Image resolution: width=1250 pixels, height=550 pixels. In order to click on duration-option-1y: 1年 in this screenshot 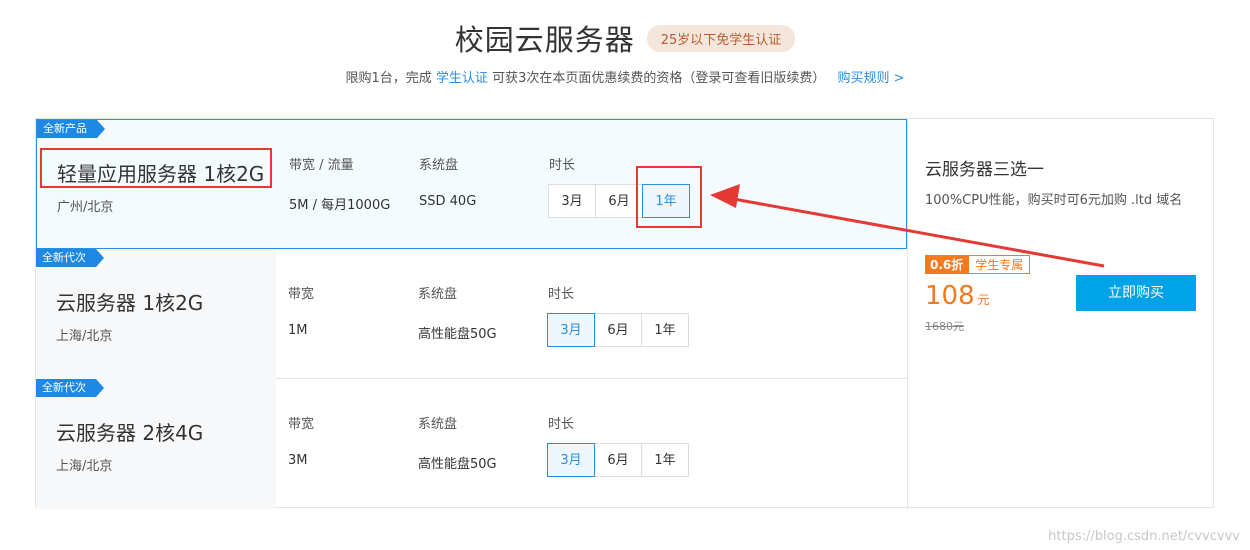, I will do `click(666, 201)`.